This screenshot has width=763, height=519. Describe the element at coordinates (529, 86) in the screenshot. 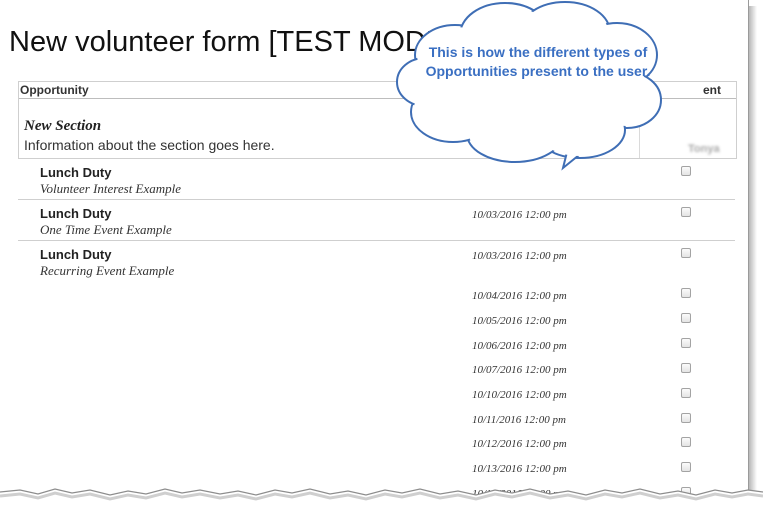

I see `cloud-callout` at that location.